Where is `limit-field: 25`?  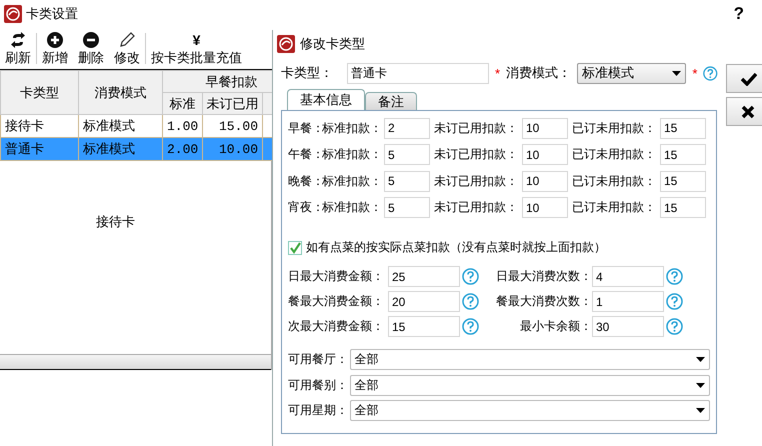 limit-field: 25 is located at coordinates (424, 276).